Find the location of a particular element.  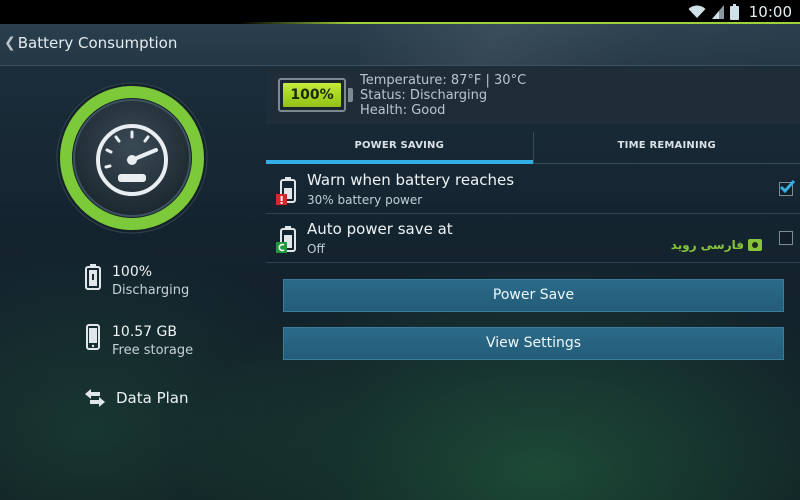

watermark: فارسی روید is located at coordinates (716, 245).